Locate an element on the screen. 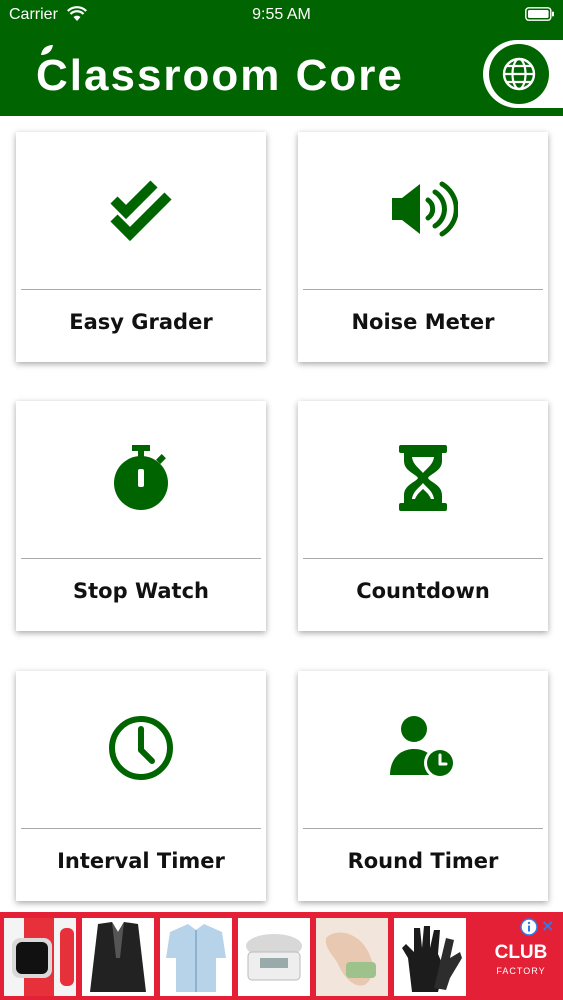 Image resolution: width=563 pixels, height=1000 pixels. tile-label: Countdown is located at coordinates (423, 591).